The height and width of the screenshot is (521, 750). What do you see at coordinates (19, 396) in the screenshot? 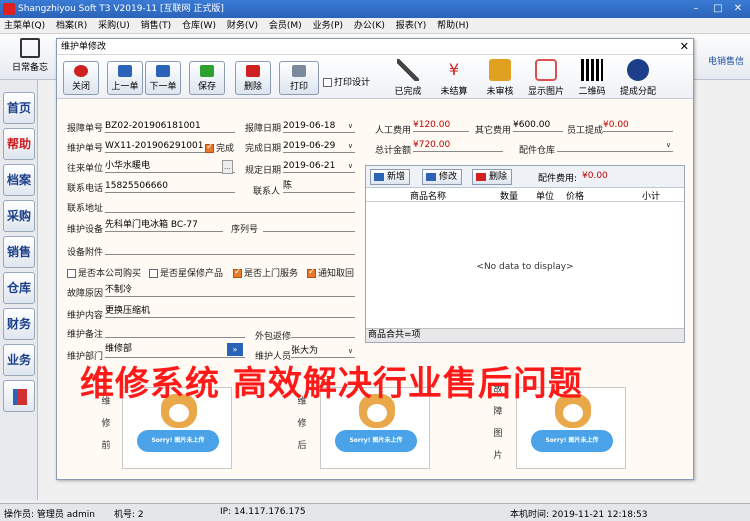
I see `nav-exit` at bounding box center [19, 396].